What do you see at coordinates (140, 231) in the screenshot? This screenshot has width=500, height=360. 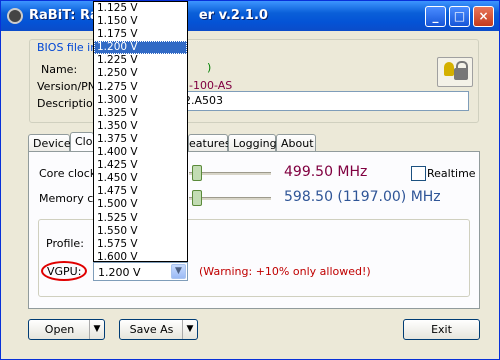 I see `vgpu-option: 1.550 V` at bounding box center [140, 231].